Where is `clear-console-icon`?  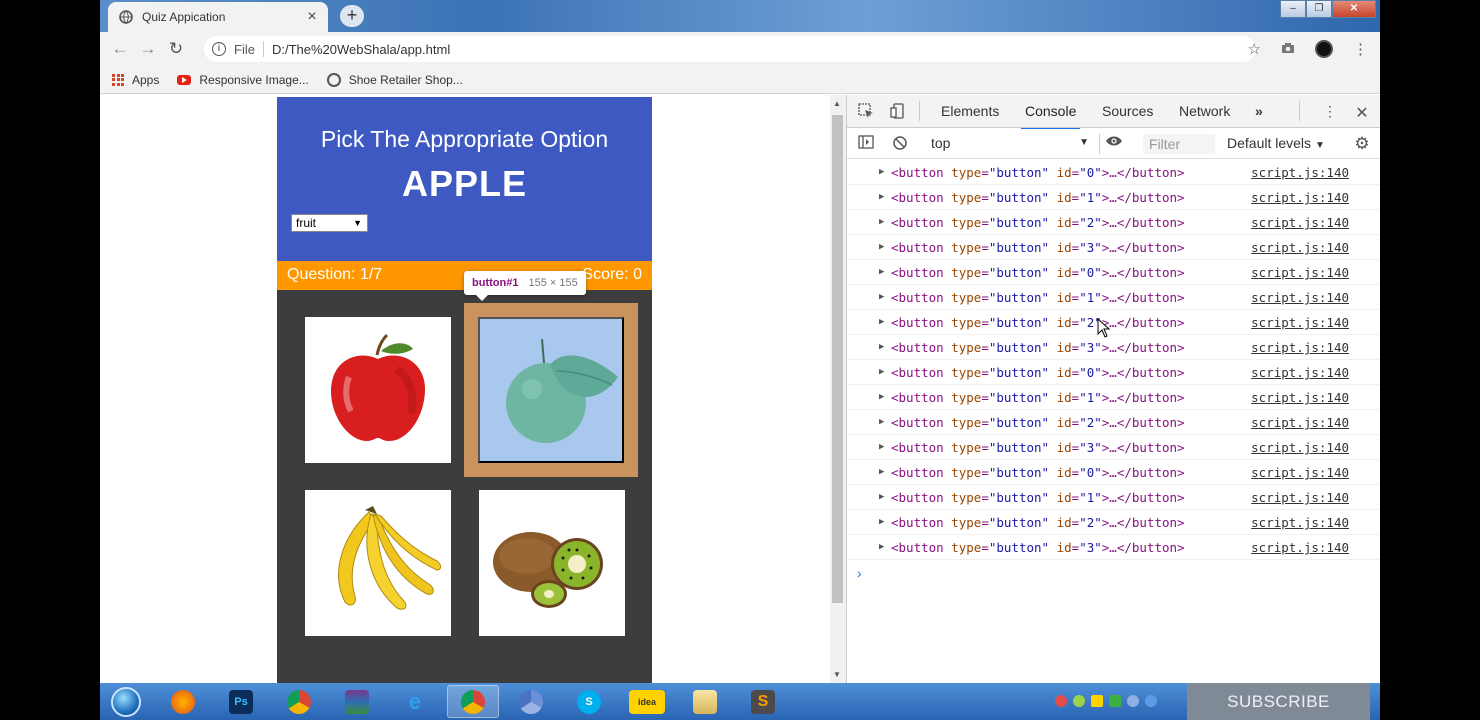 clear-console-icon is located at coordinates (900, 144).